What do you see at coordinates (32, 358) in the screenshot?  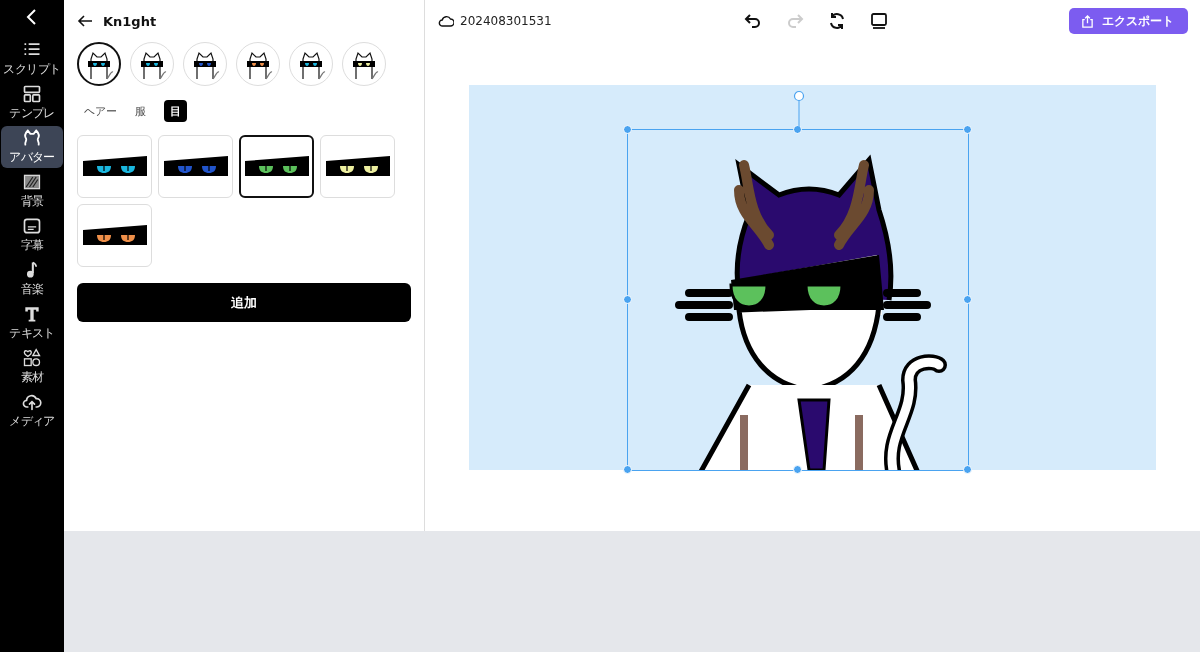 I see `material-icon` at bounding box center [32, 358].